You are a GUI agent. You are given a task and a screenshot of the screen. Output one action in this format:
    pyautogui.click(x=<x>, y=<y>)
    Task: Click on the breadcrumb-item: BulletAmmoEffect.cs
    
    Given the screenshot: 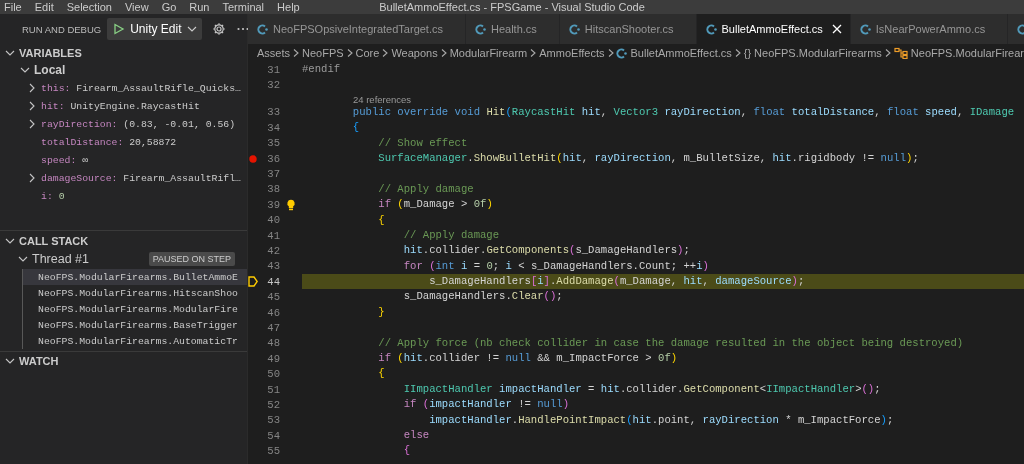 What is the action you would take?
    pyautogui.click(x=674, y=53)
    